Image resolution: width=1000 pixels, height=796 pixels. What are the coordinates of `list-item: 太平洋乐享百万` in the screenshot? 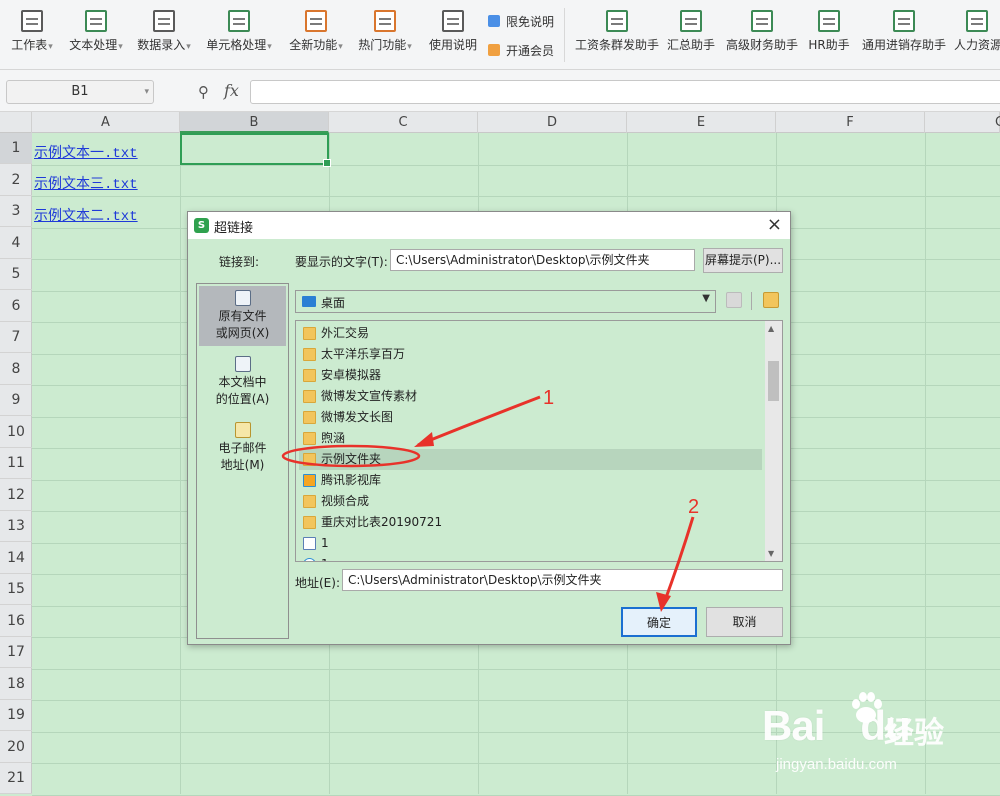 It's located at (530, 354).